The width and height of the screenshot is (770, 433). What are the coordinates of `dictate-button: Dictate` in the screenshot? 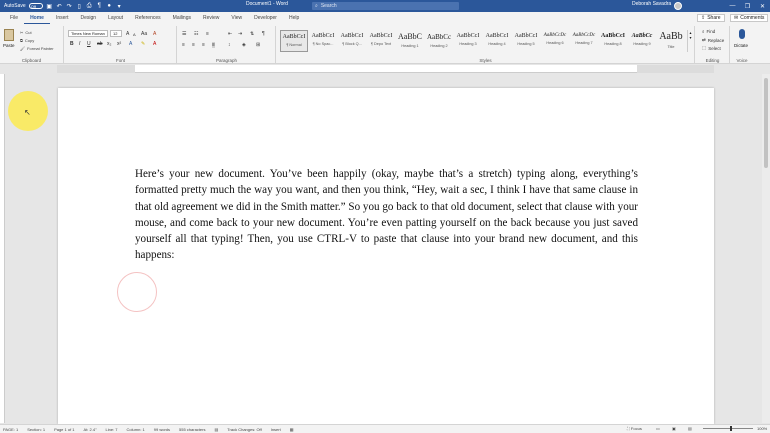 It's located at (741, 45).